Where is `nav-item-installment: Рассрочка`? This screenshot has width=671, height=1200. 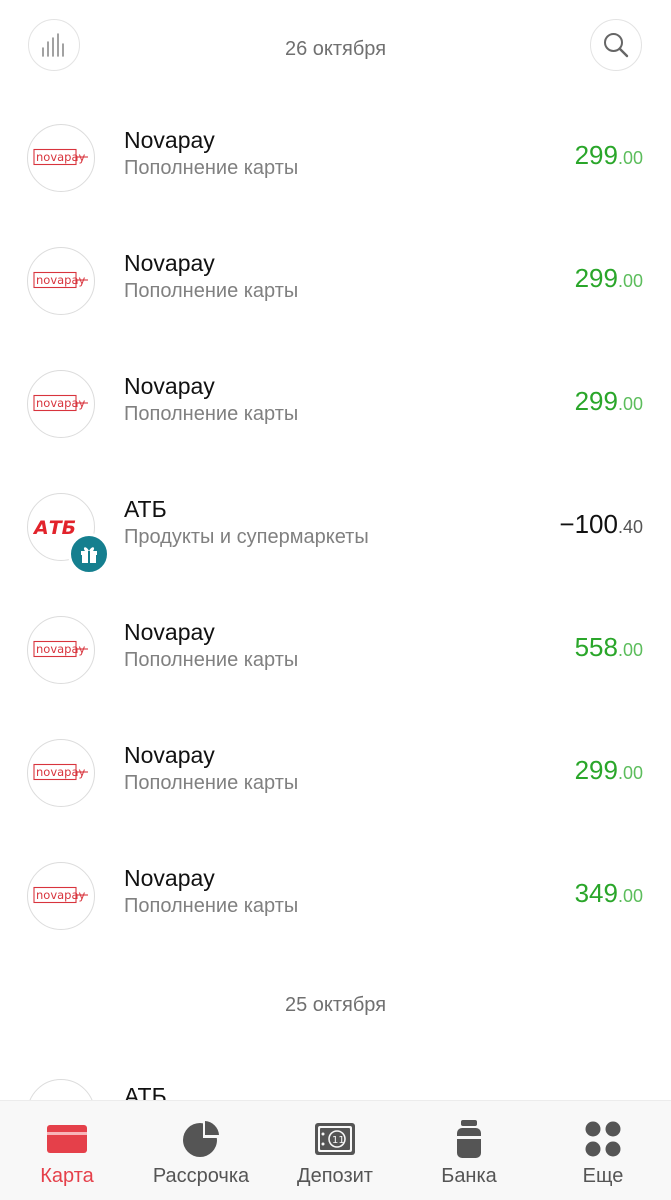 nav-item-installment: Рассрочка is located at coordinates (201, 1150).